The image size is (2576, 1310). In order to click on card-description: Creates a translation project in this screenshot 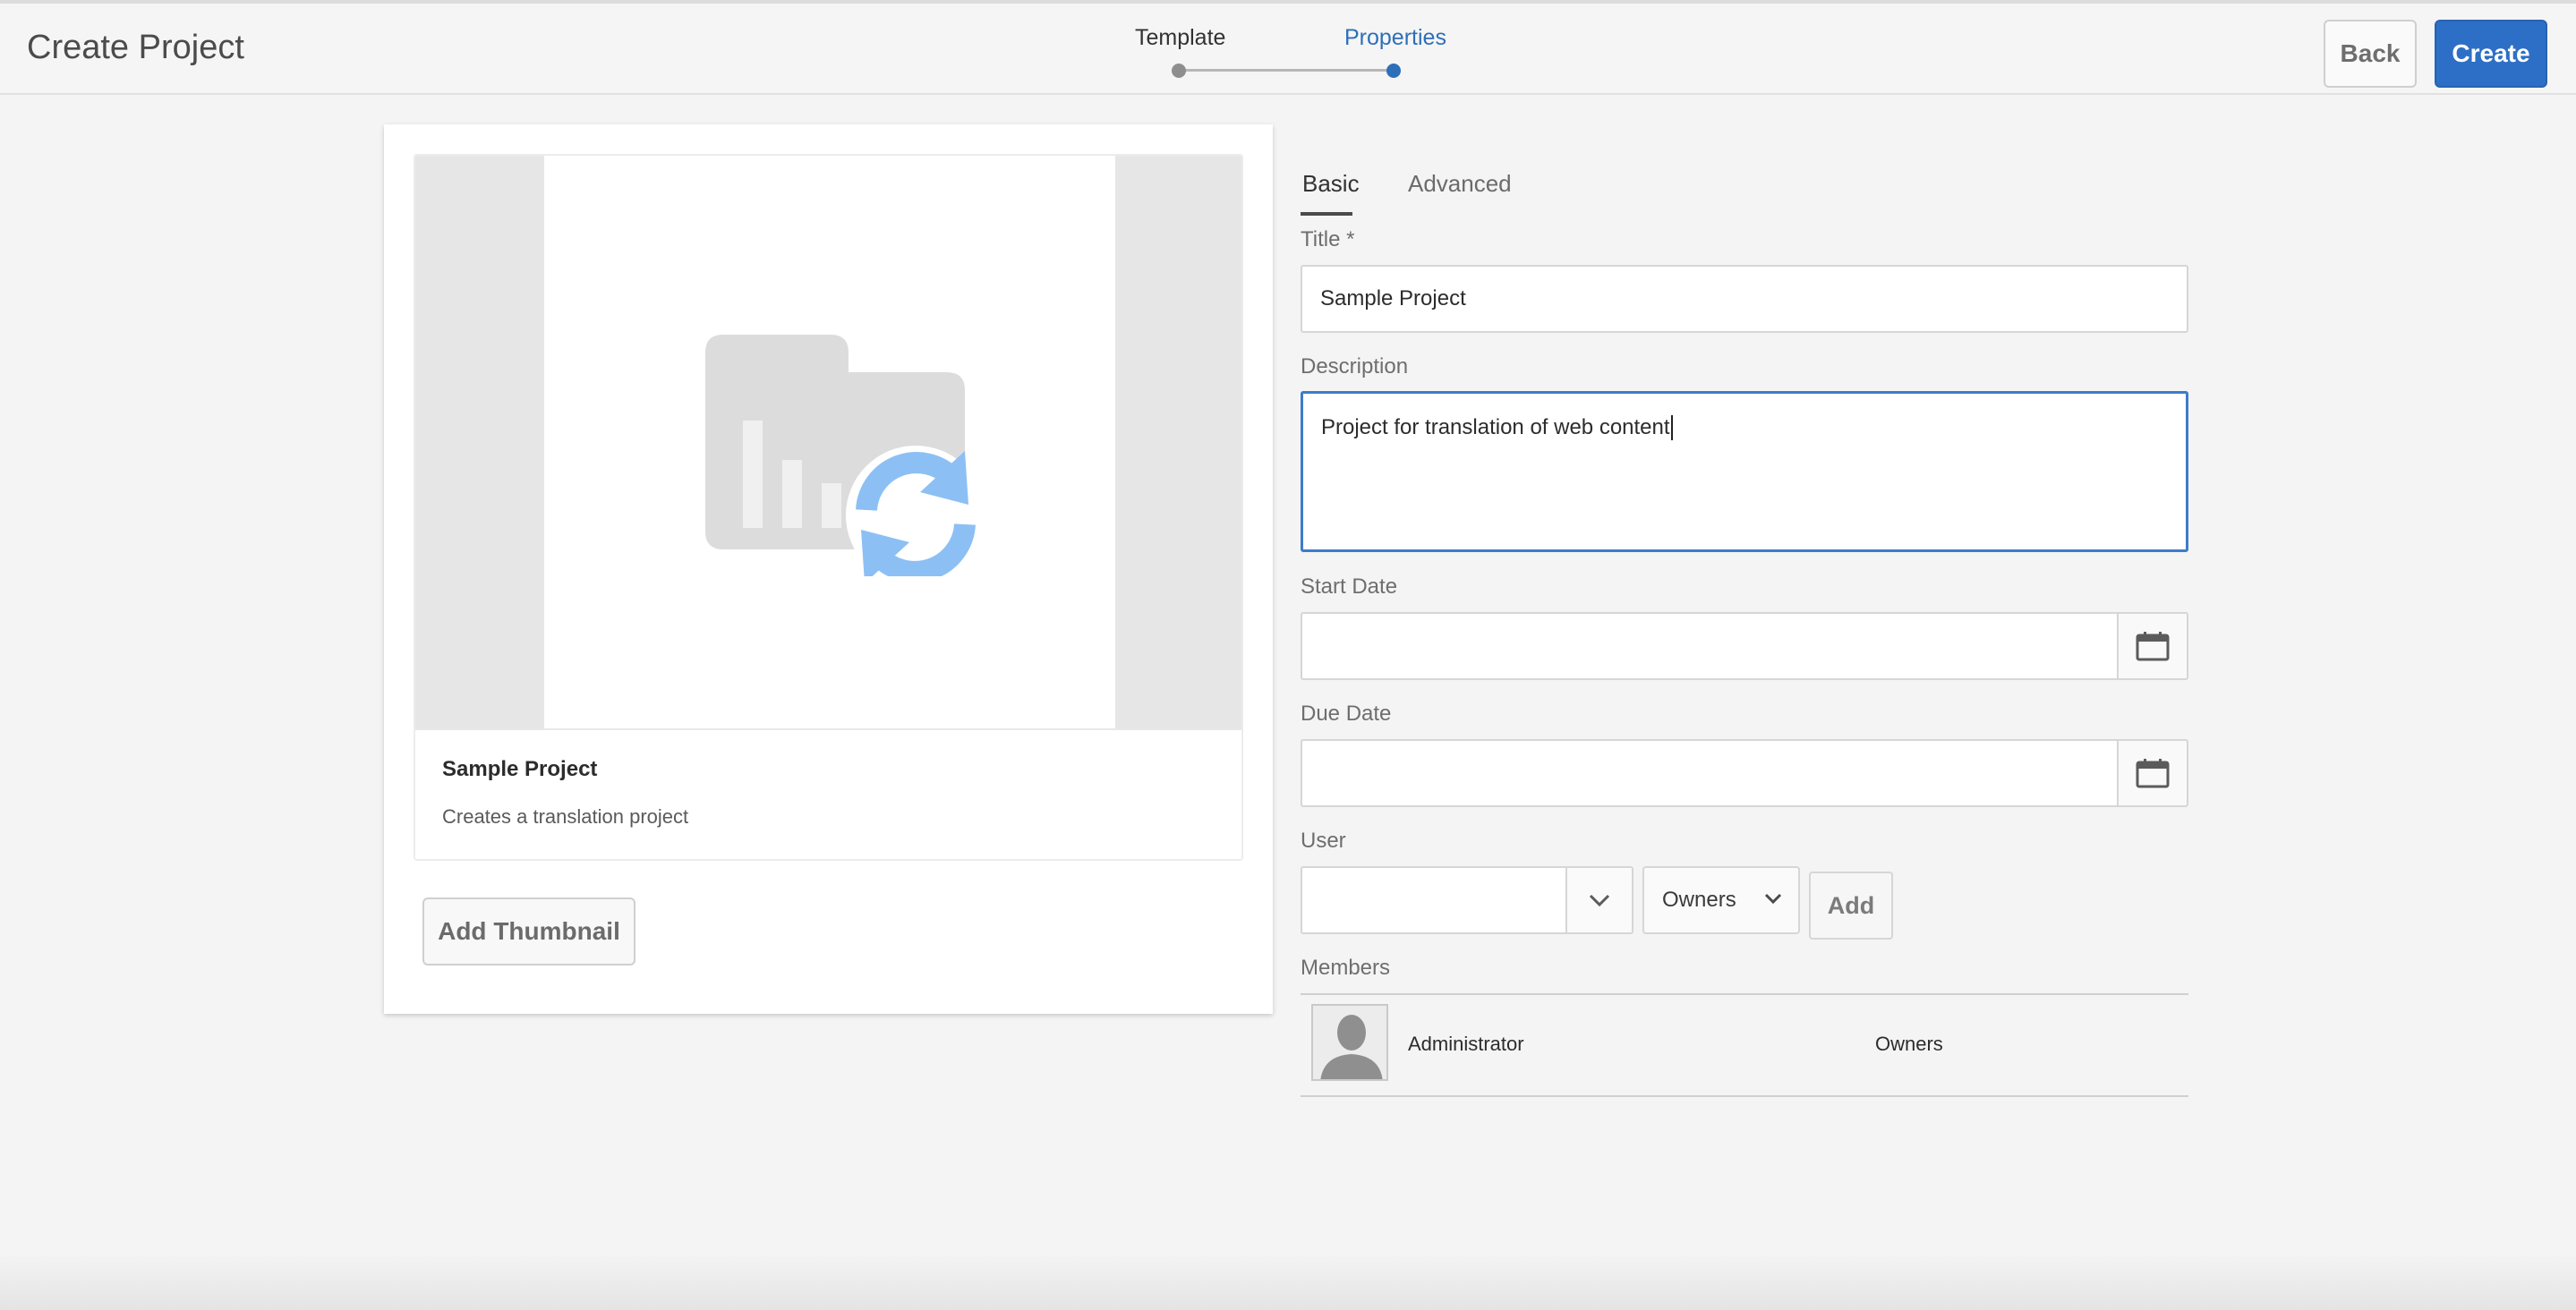, I will do `click(565, 817)`.